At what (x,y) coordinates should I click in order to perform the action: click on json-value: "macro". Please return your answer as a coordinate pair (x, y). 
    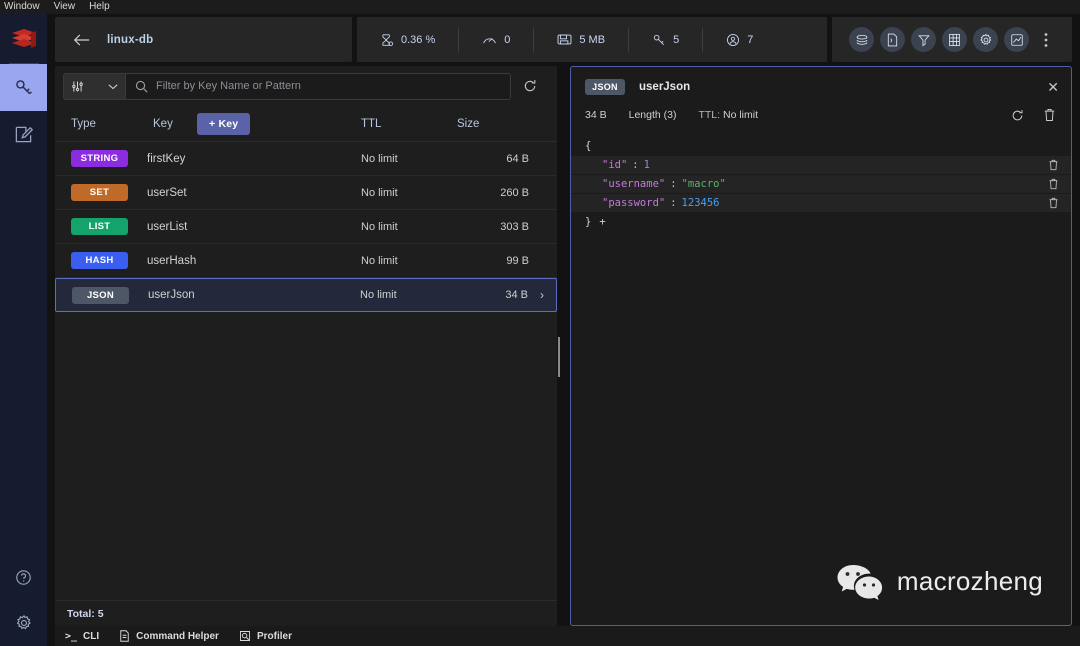
    Looking at the image, I should click on (704, 184).